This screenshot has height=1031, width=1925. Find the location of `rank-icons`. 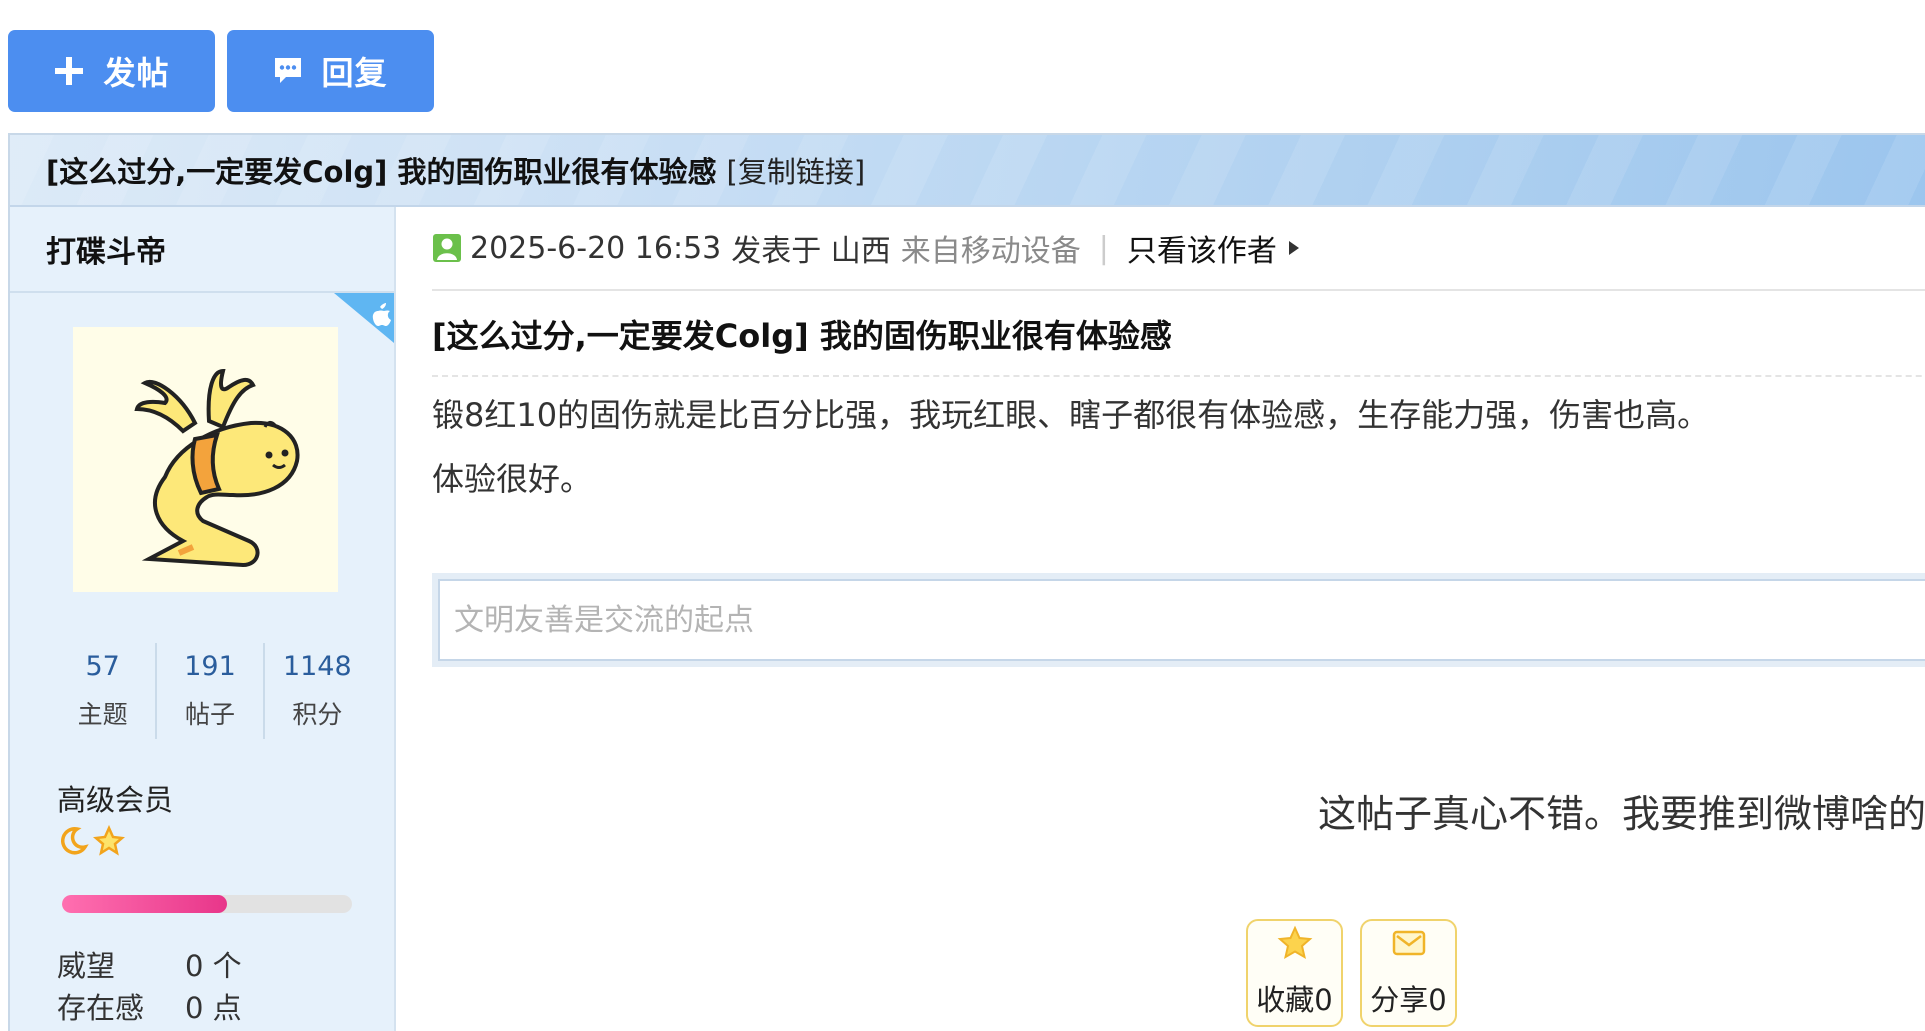

rank-icons is located at coordinates (91, 842).